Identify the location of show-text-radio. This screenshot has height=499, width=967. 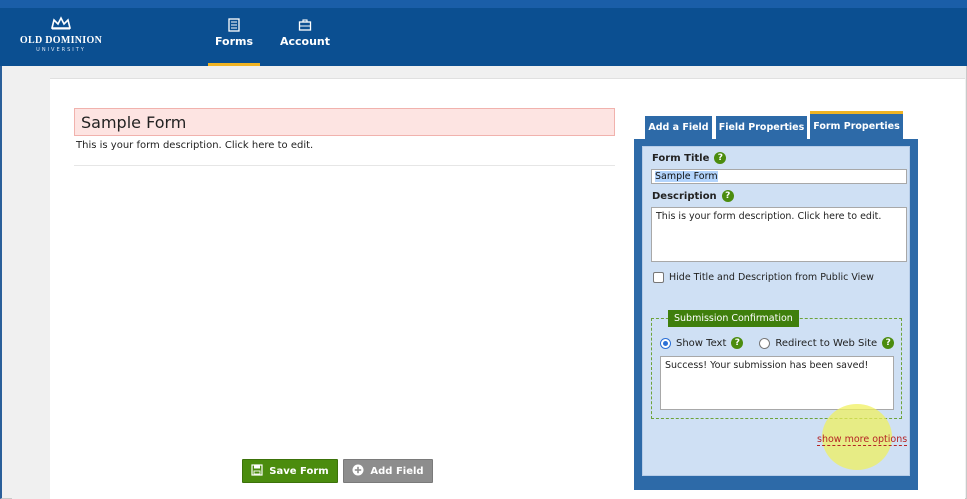
(665, 343).